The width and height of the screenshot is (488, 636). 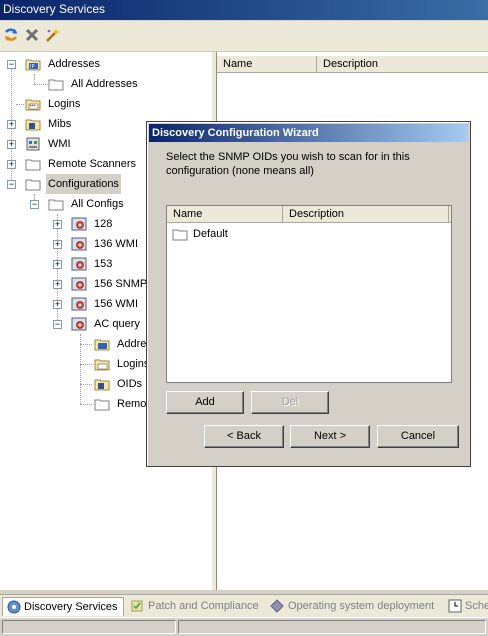 I want to click on svg-text: IP, so click(x=32, y=67).